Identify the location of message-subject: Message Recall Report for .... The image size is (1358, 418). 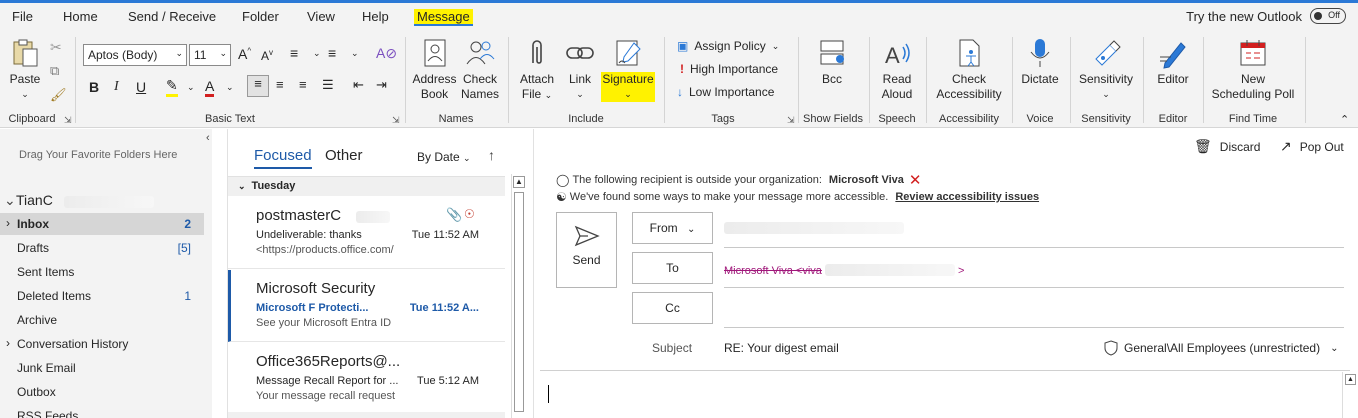
(327, 381).